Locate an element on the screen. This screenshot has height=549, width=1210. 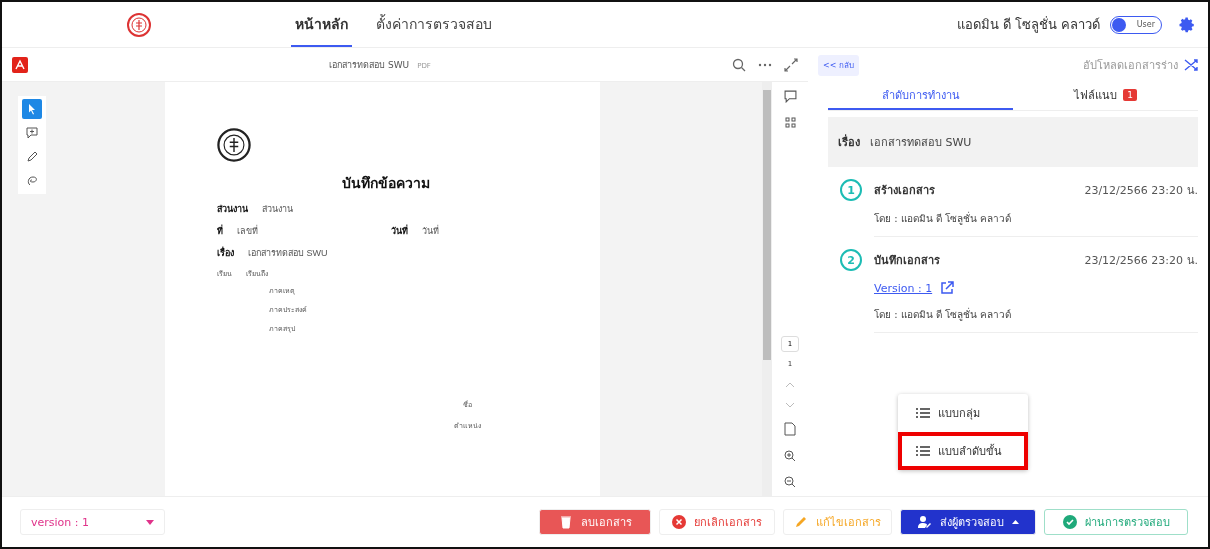
expand-icon is located at coordinates (791, 64).